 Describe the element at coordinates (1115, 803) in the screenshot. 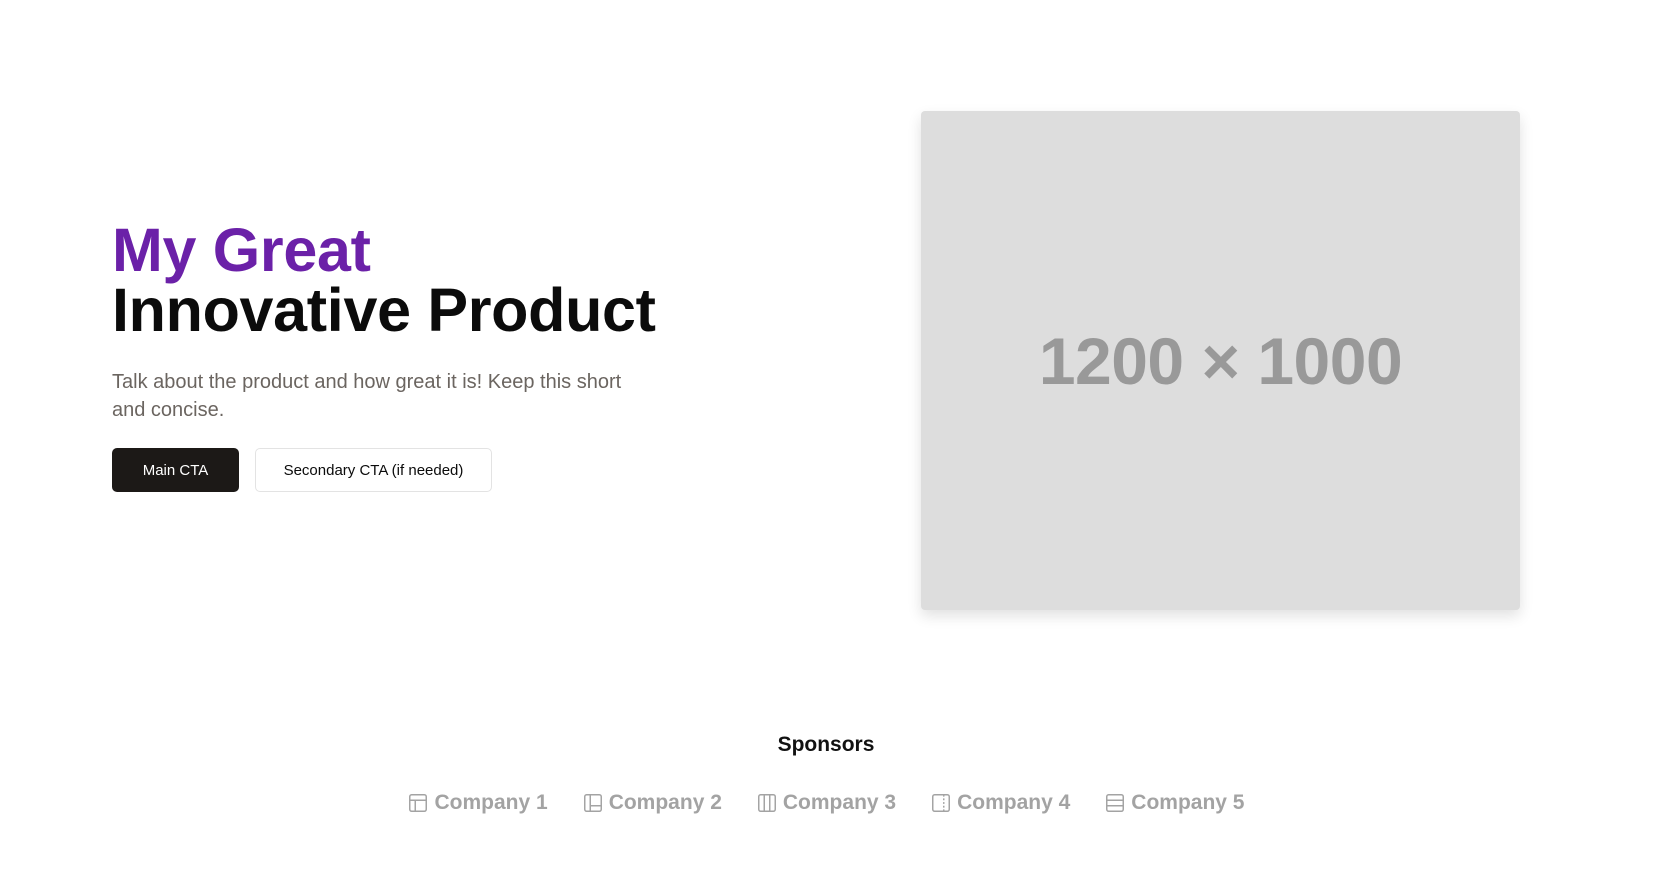

I see `rows-icon` at that location.